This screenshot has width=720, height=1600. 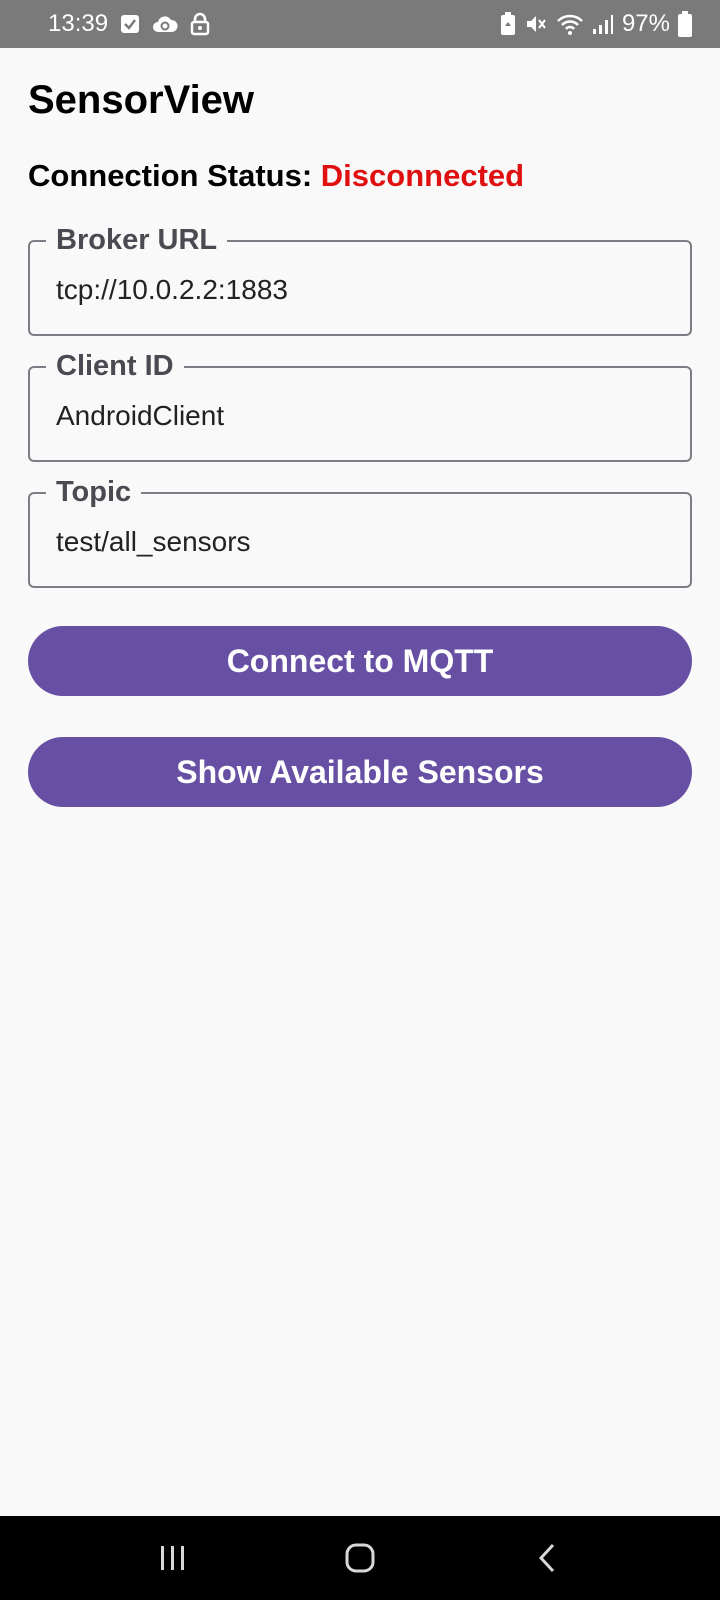 What do you see at coordinates (170, 175) in the screenshot?
I see `connection-status-label: Connection Status:` at bounding box center [170, 175].